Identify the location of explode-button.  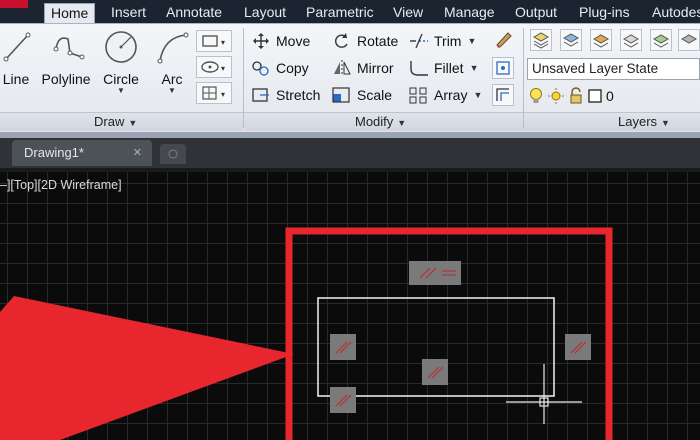
(503, 68).